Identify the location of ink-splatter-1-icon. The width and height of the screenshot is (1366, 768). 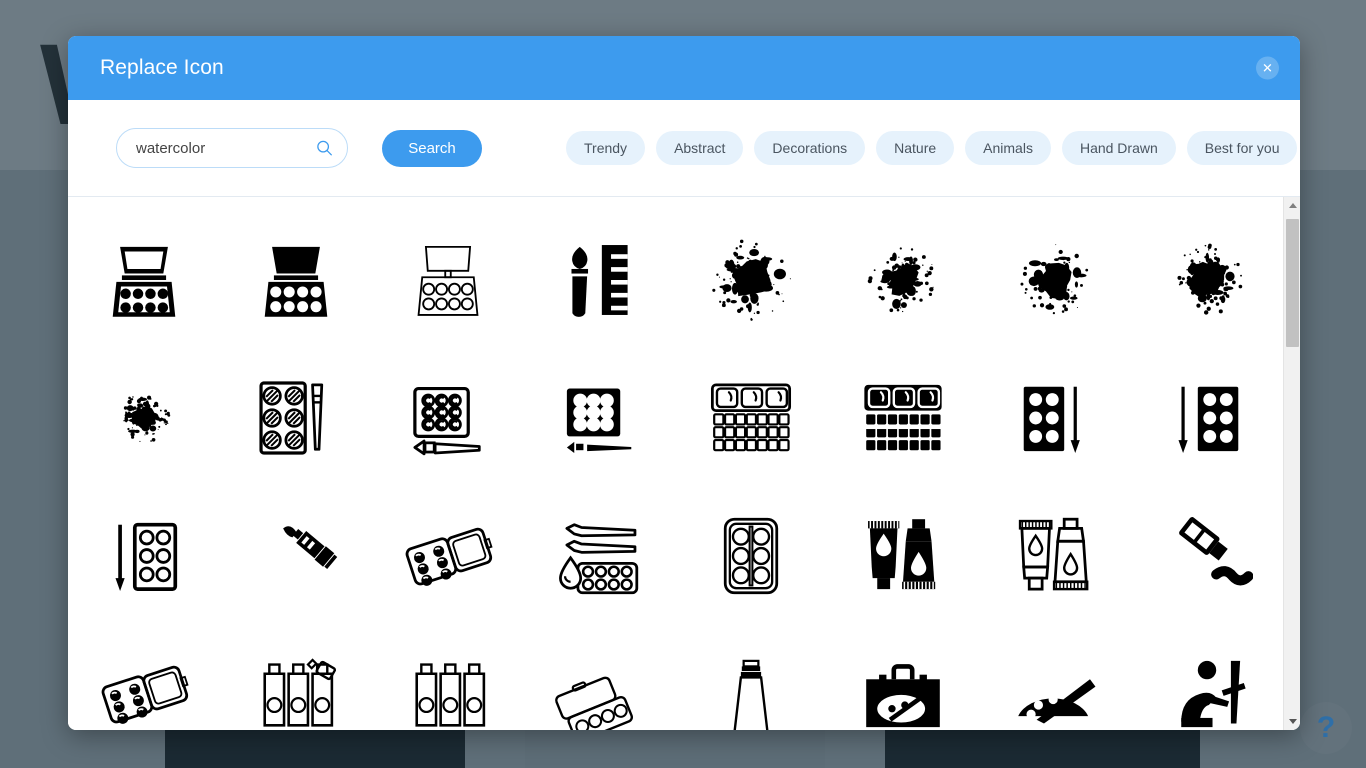
(751, 280).